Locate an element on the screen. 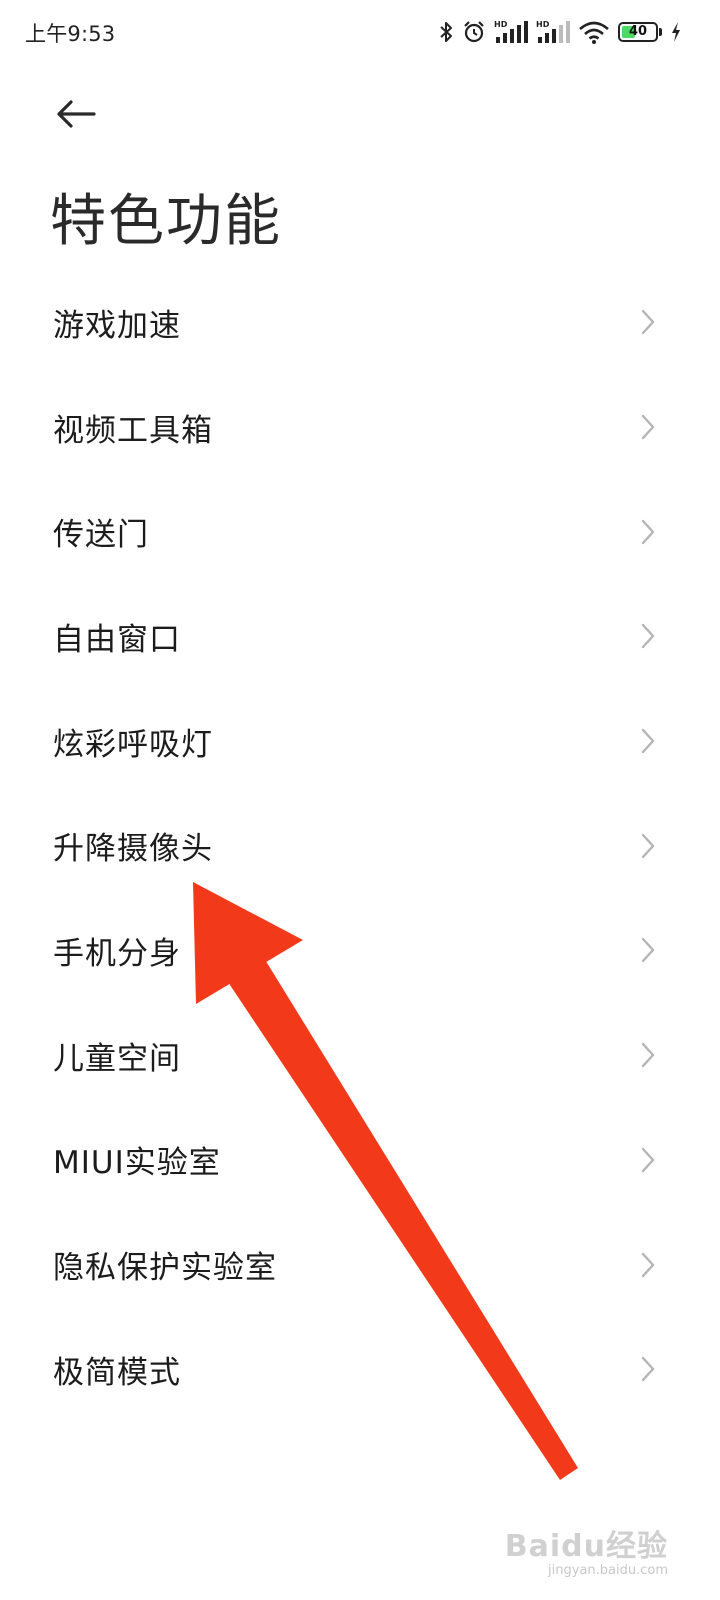 Image resolution: width=720 pixels, height=1600 pixels. list-item-popup-camera: 升降摄像头 is located at coordinates (360, 845).